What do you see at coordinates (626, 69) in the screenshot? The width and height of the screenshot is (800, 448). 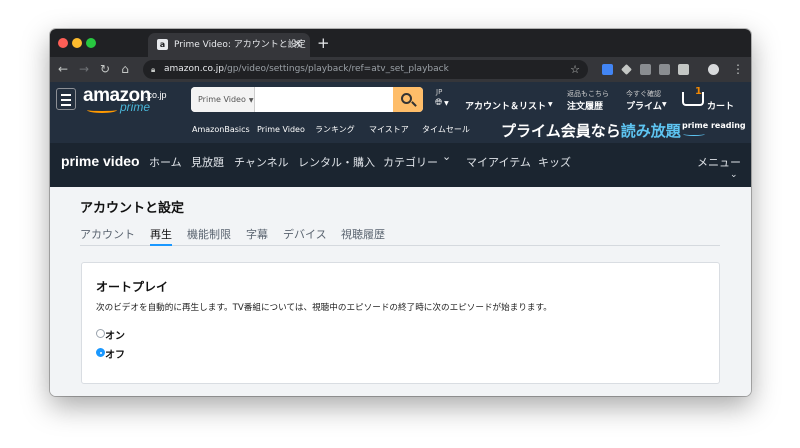 I see `extension-tag-icon` at bounding box center [626, 69].